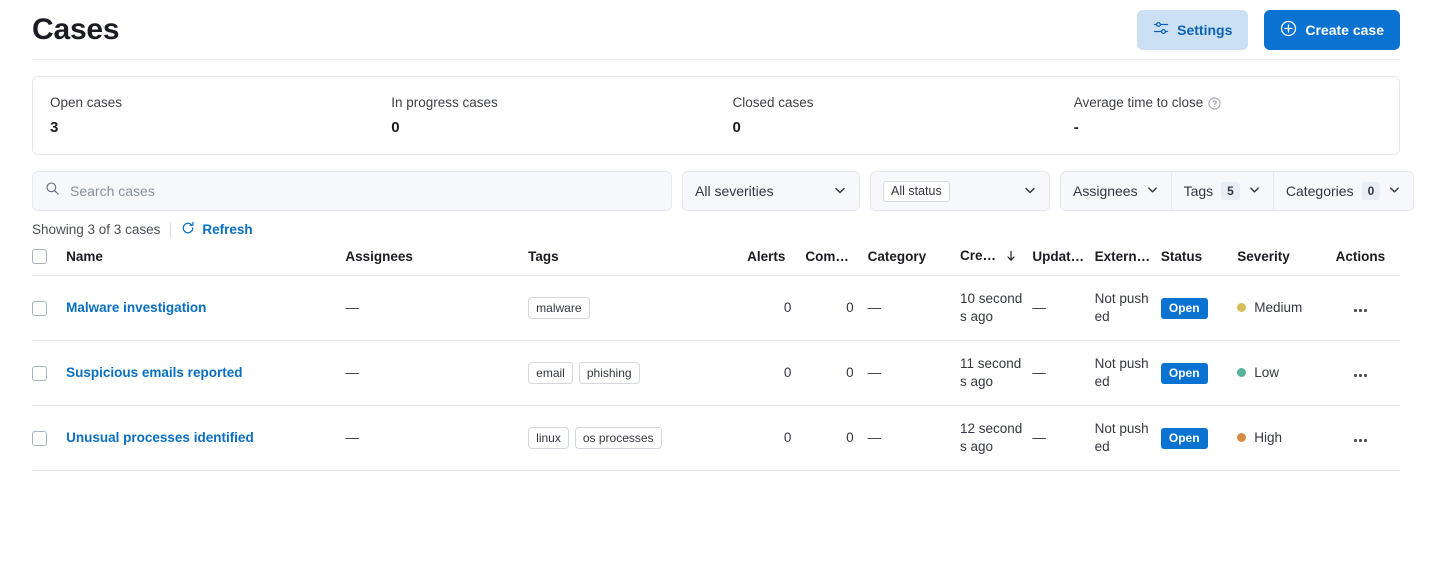 This screenshot has width=1432, height=578. I want to click on stat-value: 0, so click(736, 127).